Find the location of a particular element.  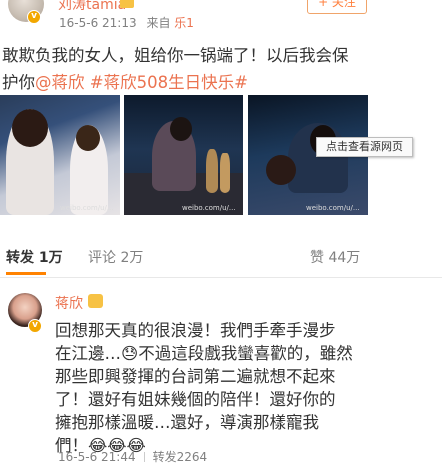

comment-label: 评论 is located at coordinates (102, 258).